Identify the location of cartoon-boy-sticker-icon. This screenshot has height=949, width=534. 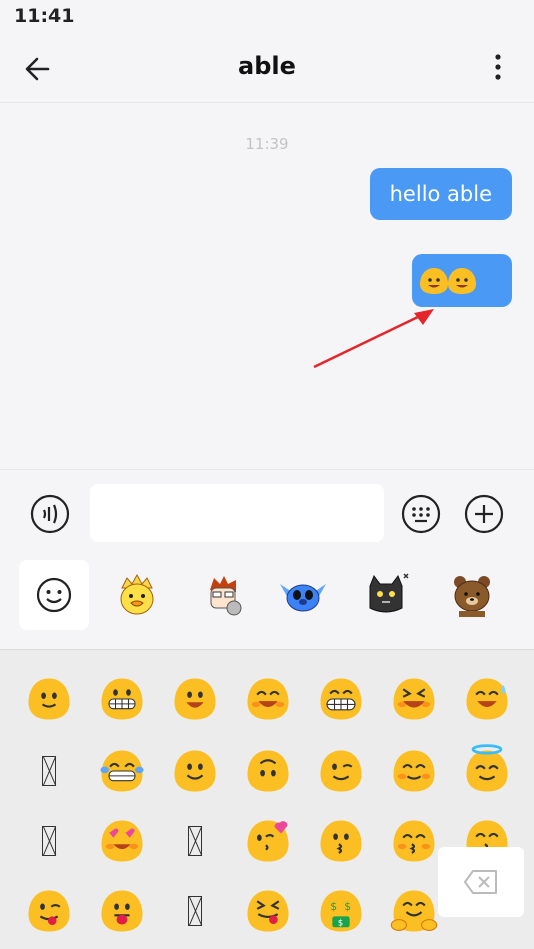
(226, 596).